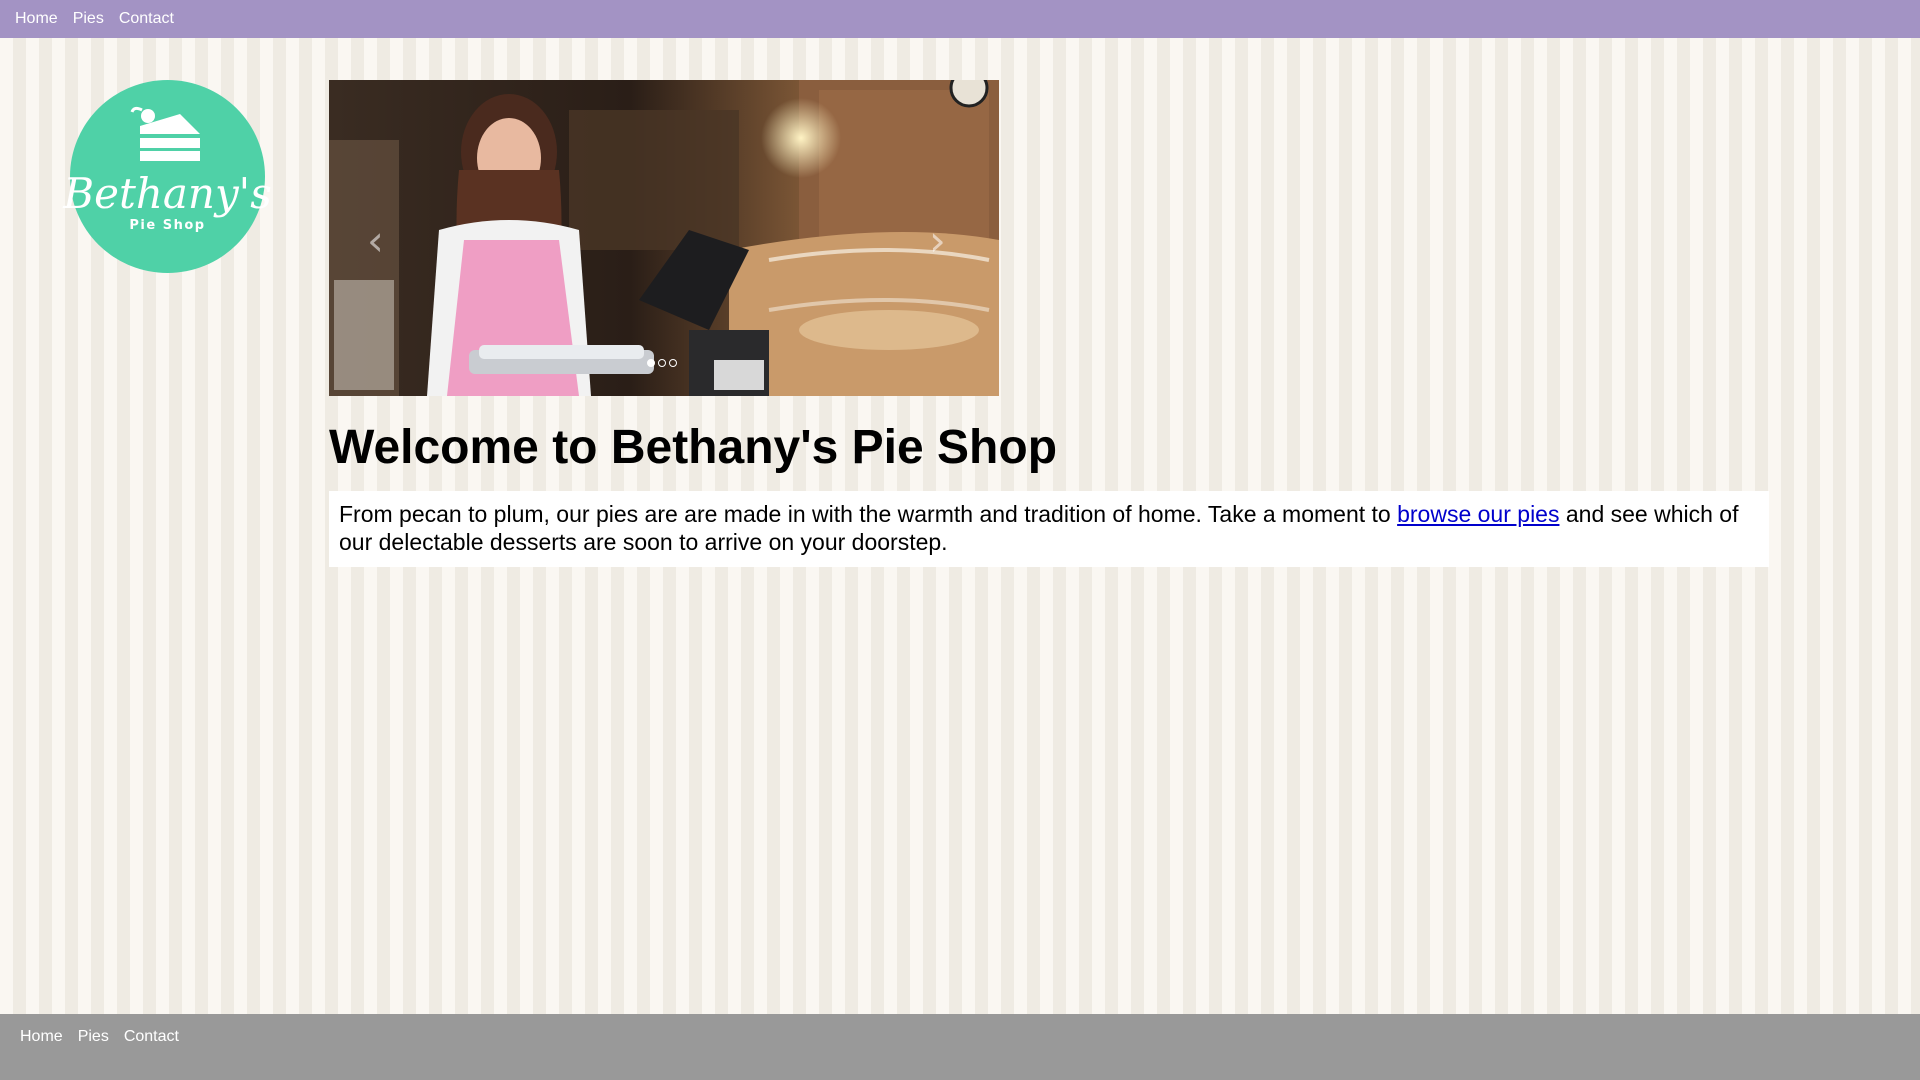  I want to click on footer-link-contact: Contact, so click(151, 1037).